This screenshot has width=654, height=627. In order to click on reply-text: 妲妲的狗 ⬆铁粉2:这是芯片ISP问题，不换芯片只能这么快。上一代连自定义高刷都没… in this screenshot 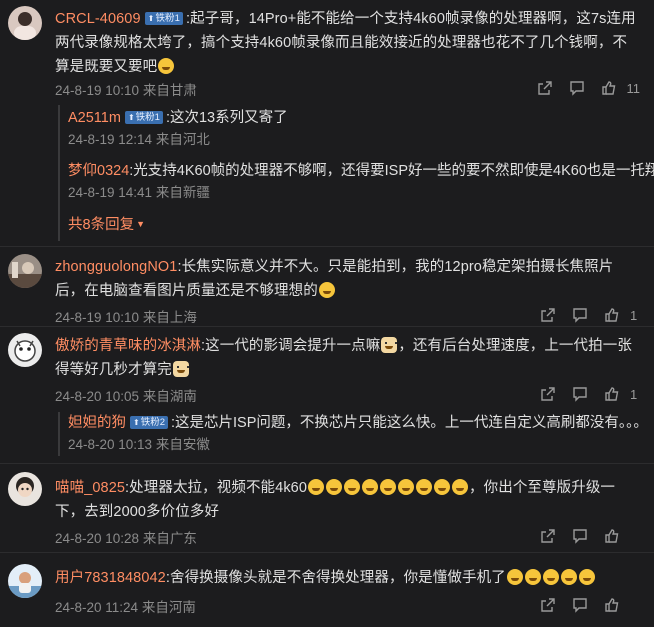, I will do `click(358, 423)`.